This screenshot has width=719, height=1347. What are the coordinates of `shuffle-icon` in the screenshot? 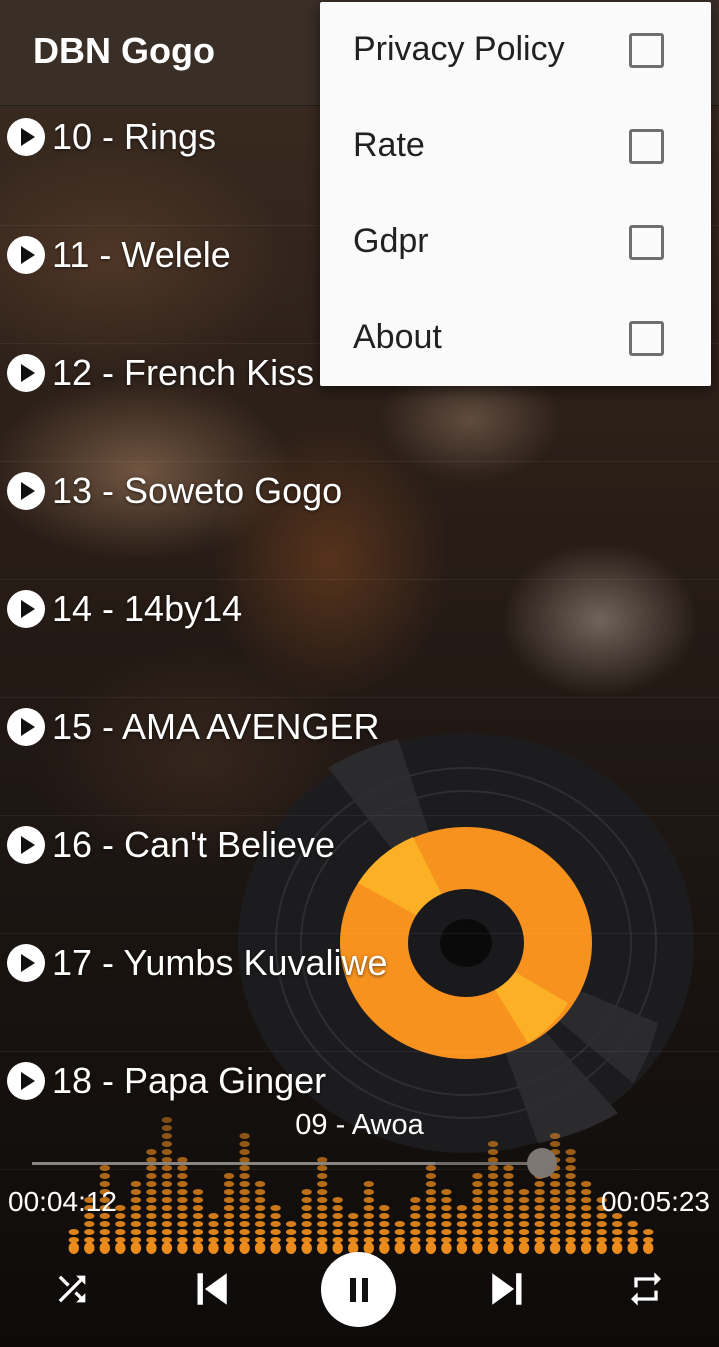 It's located at (72, 1289).